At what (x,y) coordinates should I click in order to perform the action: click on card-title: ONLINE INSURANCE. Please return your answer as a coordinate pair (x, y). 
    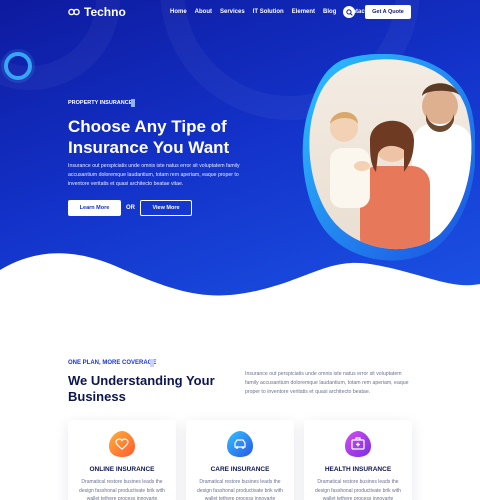
    Looking at the image, I should click on (122, 469).